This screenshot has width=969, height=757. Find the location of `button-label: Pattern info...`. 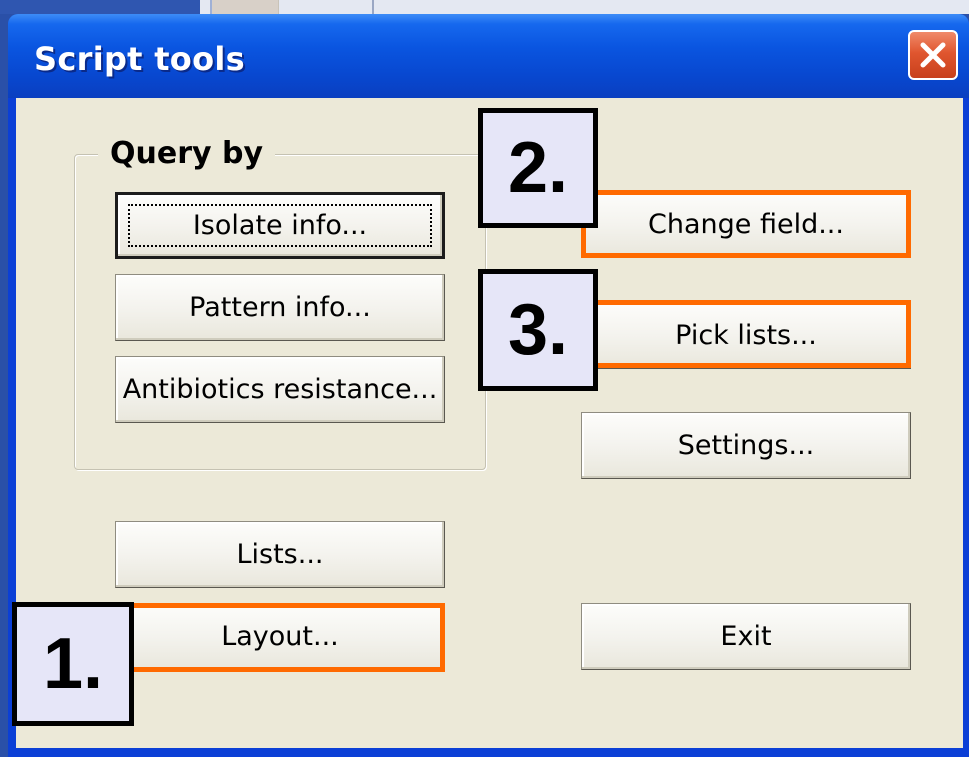

button-label: Pattern info... is located at coordinates (280, 307).